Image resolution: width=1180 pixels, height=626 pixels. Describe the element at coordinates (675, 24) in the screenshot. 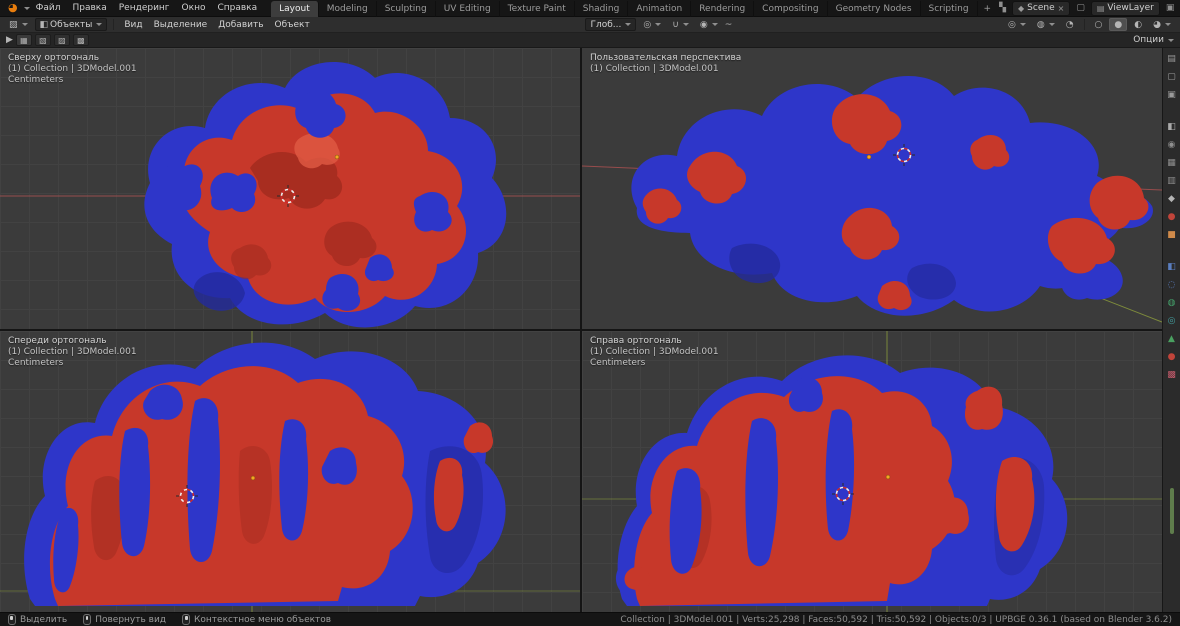

I see `magnet-icon: ∪` at that location.